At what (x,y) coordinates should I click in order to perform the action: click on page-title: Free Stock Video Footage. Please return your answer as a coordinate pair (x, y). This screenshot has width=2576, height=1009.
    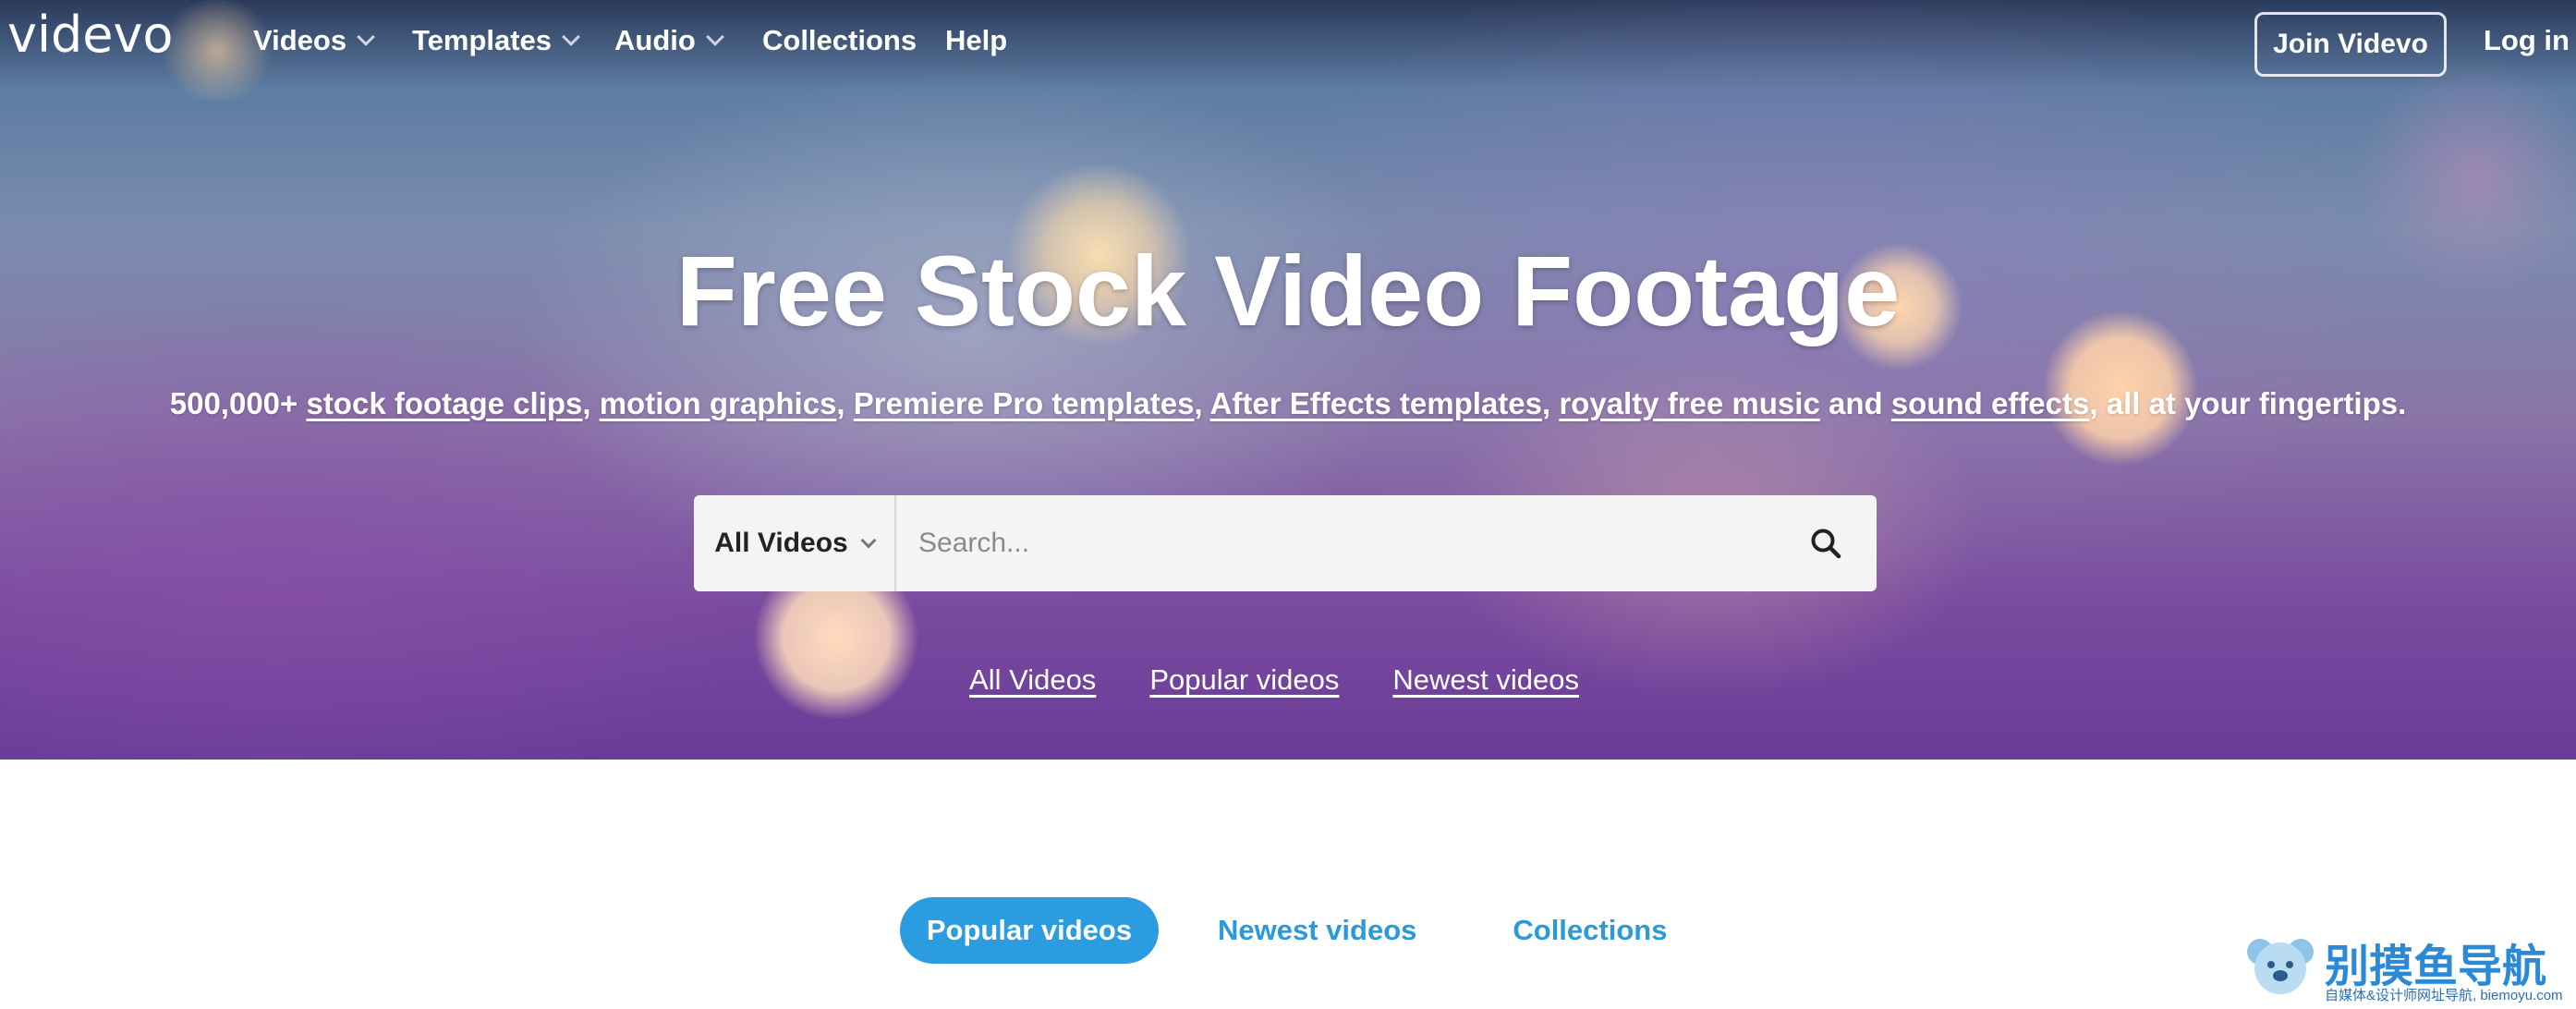
    Looking at the image, I should click on (1288, 290).